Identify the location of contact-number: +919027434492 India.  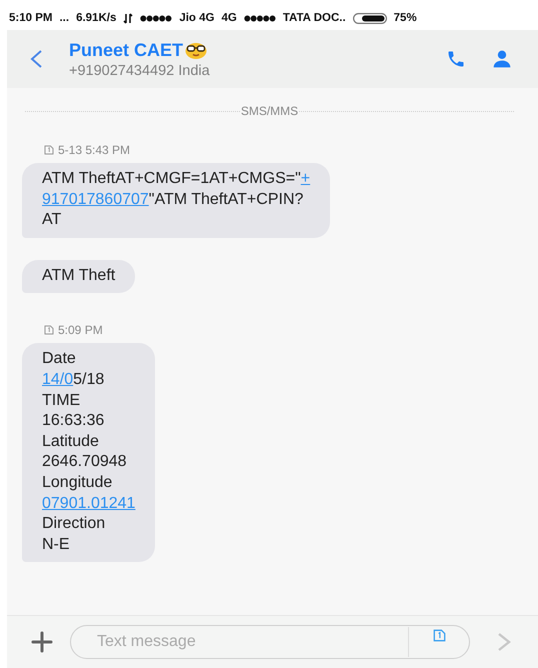
(140, 70).